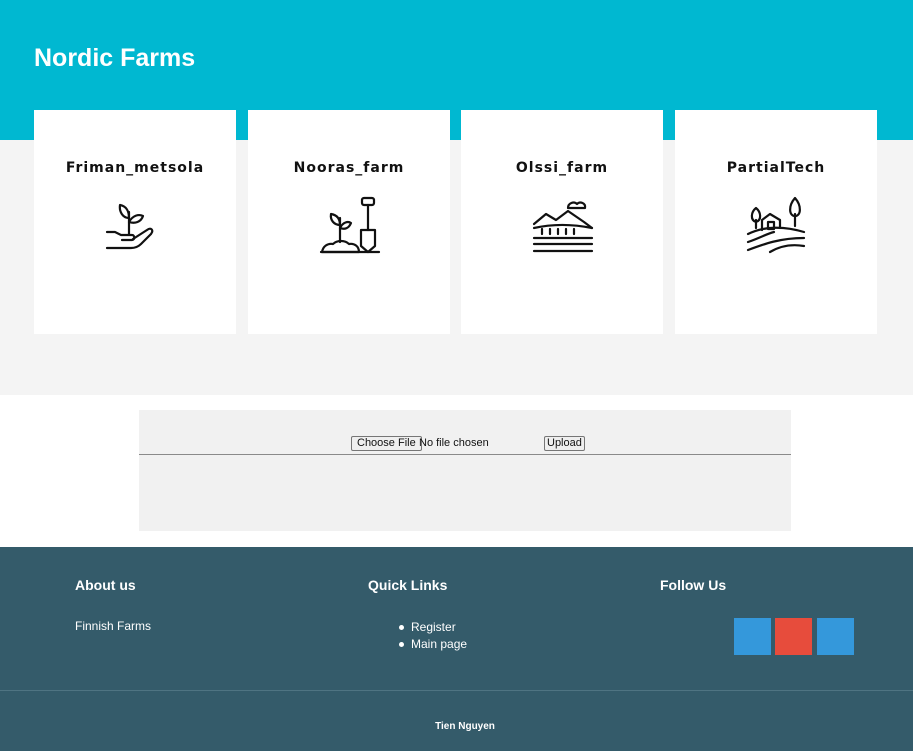  I want to click on barn-trees-icon, so click(777, 226).